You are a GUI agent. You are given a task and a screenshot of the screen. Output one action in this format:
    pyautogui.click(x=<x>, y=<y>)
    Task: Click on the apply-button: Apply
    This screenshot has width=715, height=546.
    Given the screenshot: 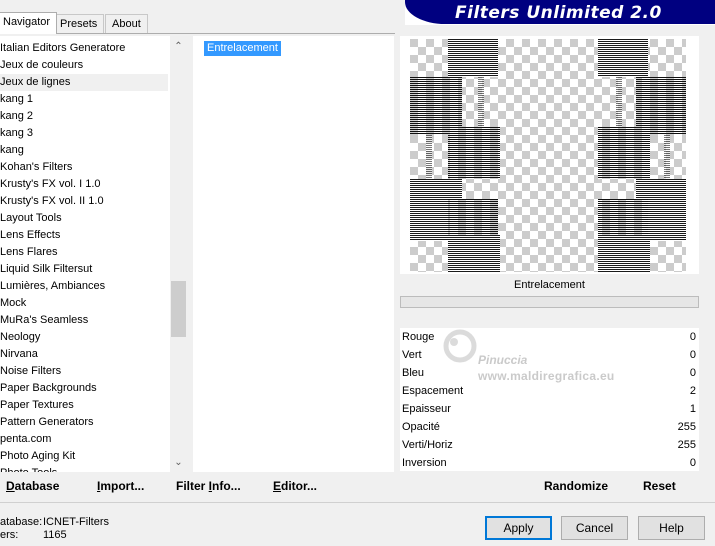 What is the action you would take?
    pyautogui.click(x=518, y=528)
    